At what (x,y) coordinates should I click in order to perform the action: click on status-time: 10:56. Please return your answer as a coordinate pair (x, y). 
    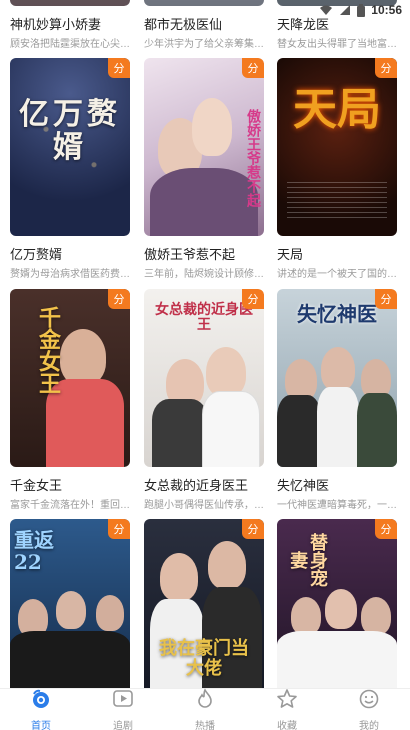
    Looking at the image, I should click on (386, 10).